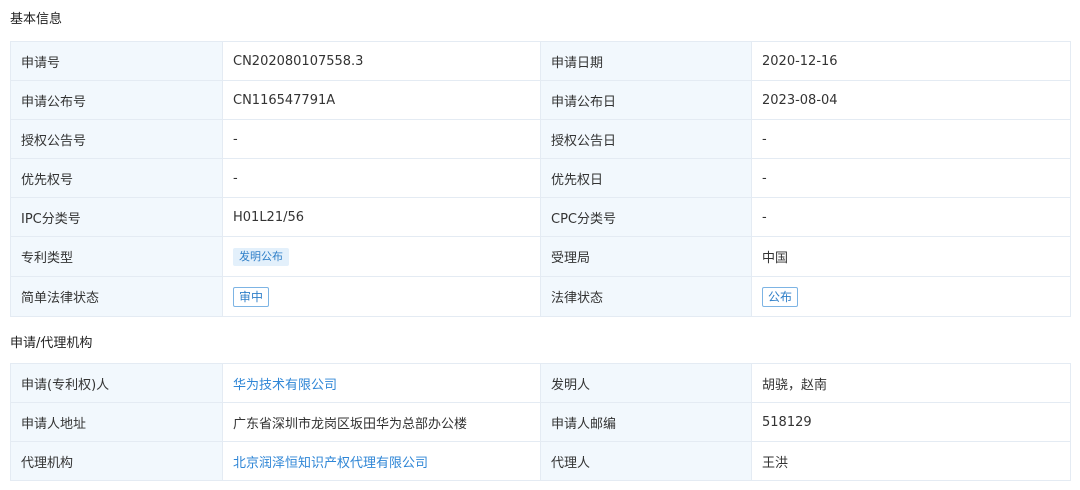  I want to click on priority-number-value: -, so click(381, 178).